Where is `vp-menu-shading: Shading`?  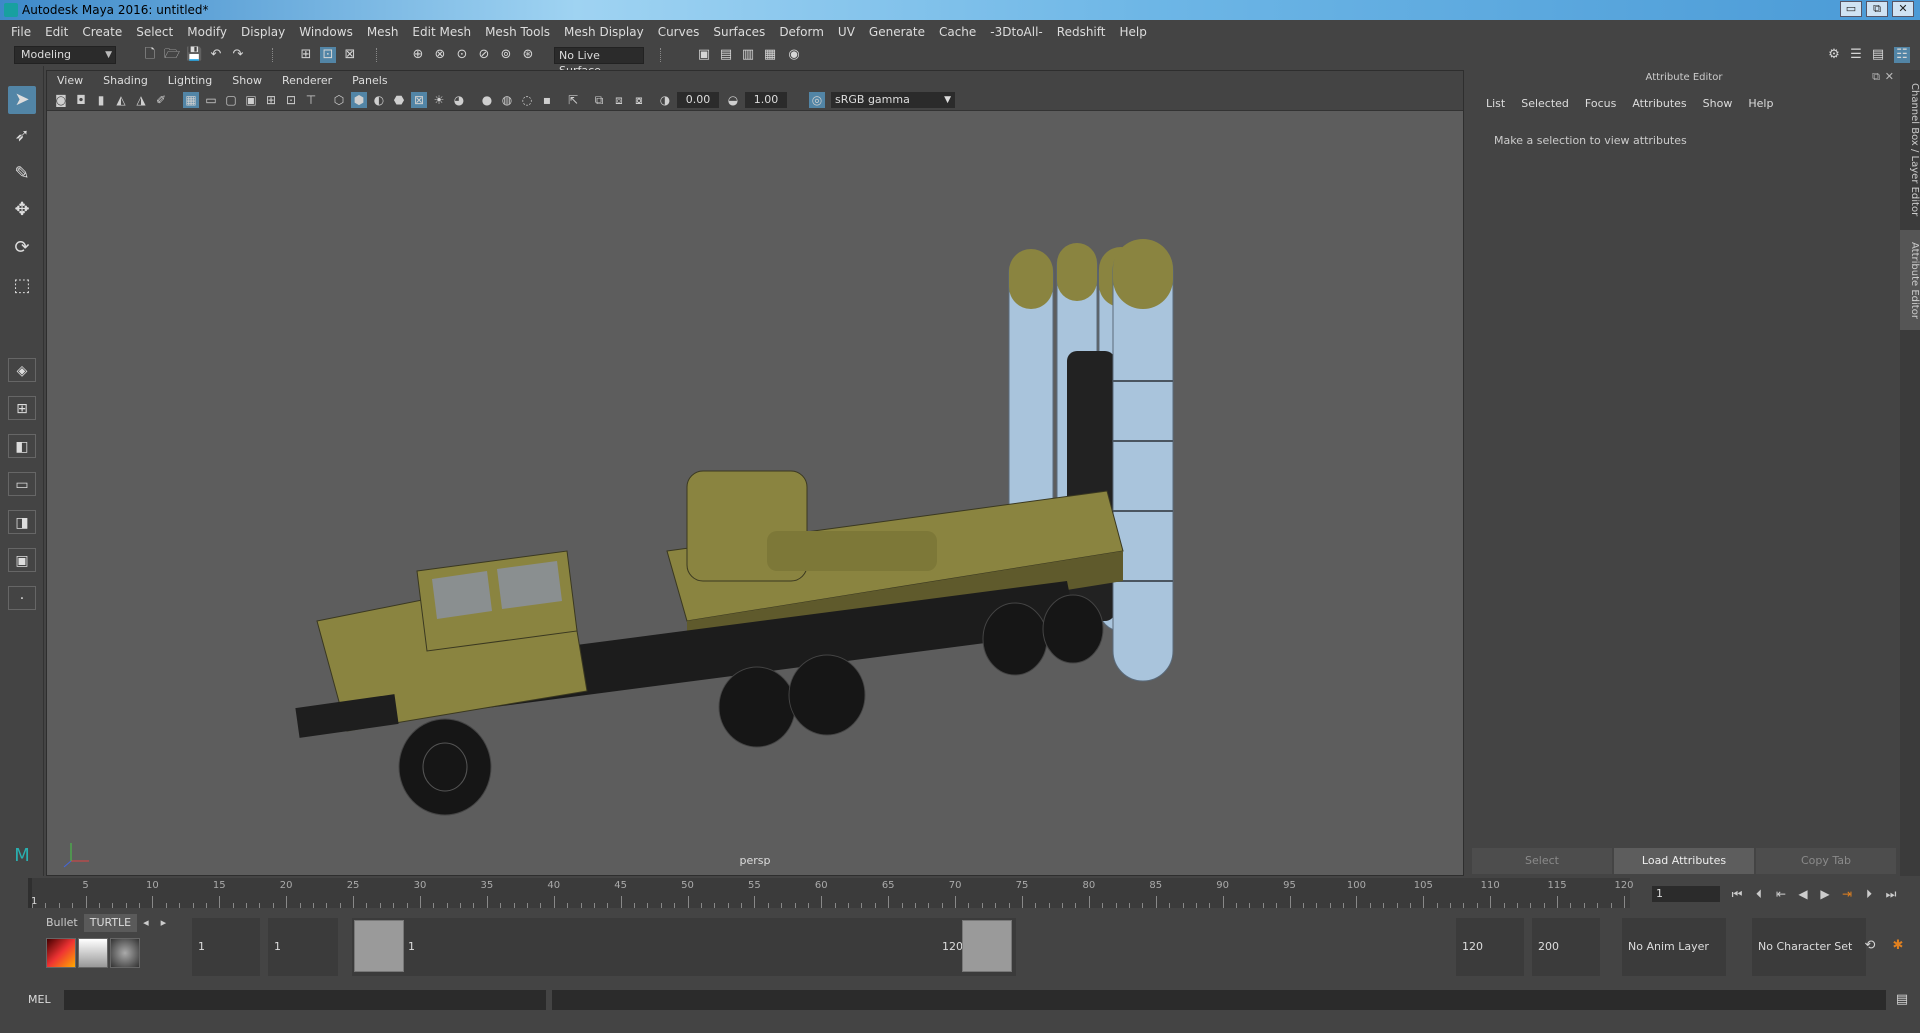 vp-menu-shading: Shading is located at coordinates (125, 80).